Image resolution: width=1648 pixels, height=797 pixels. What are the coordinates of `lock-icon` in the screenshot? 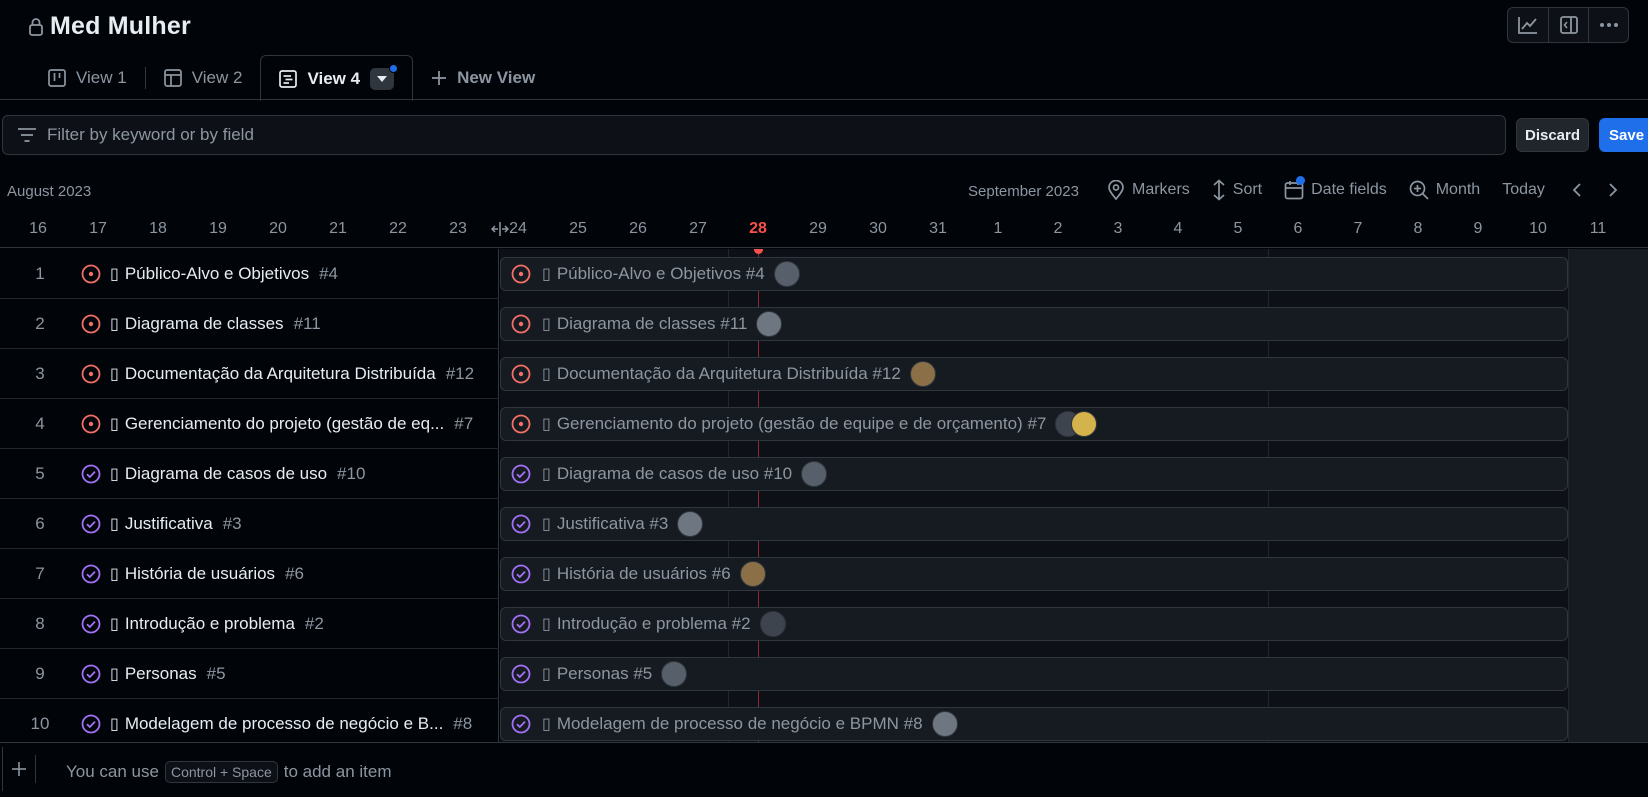 It's located at (36, 26).